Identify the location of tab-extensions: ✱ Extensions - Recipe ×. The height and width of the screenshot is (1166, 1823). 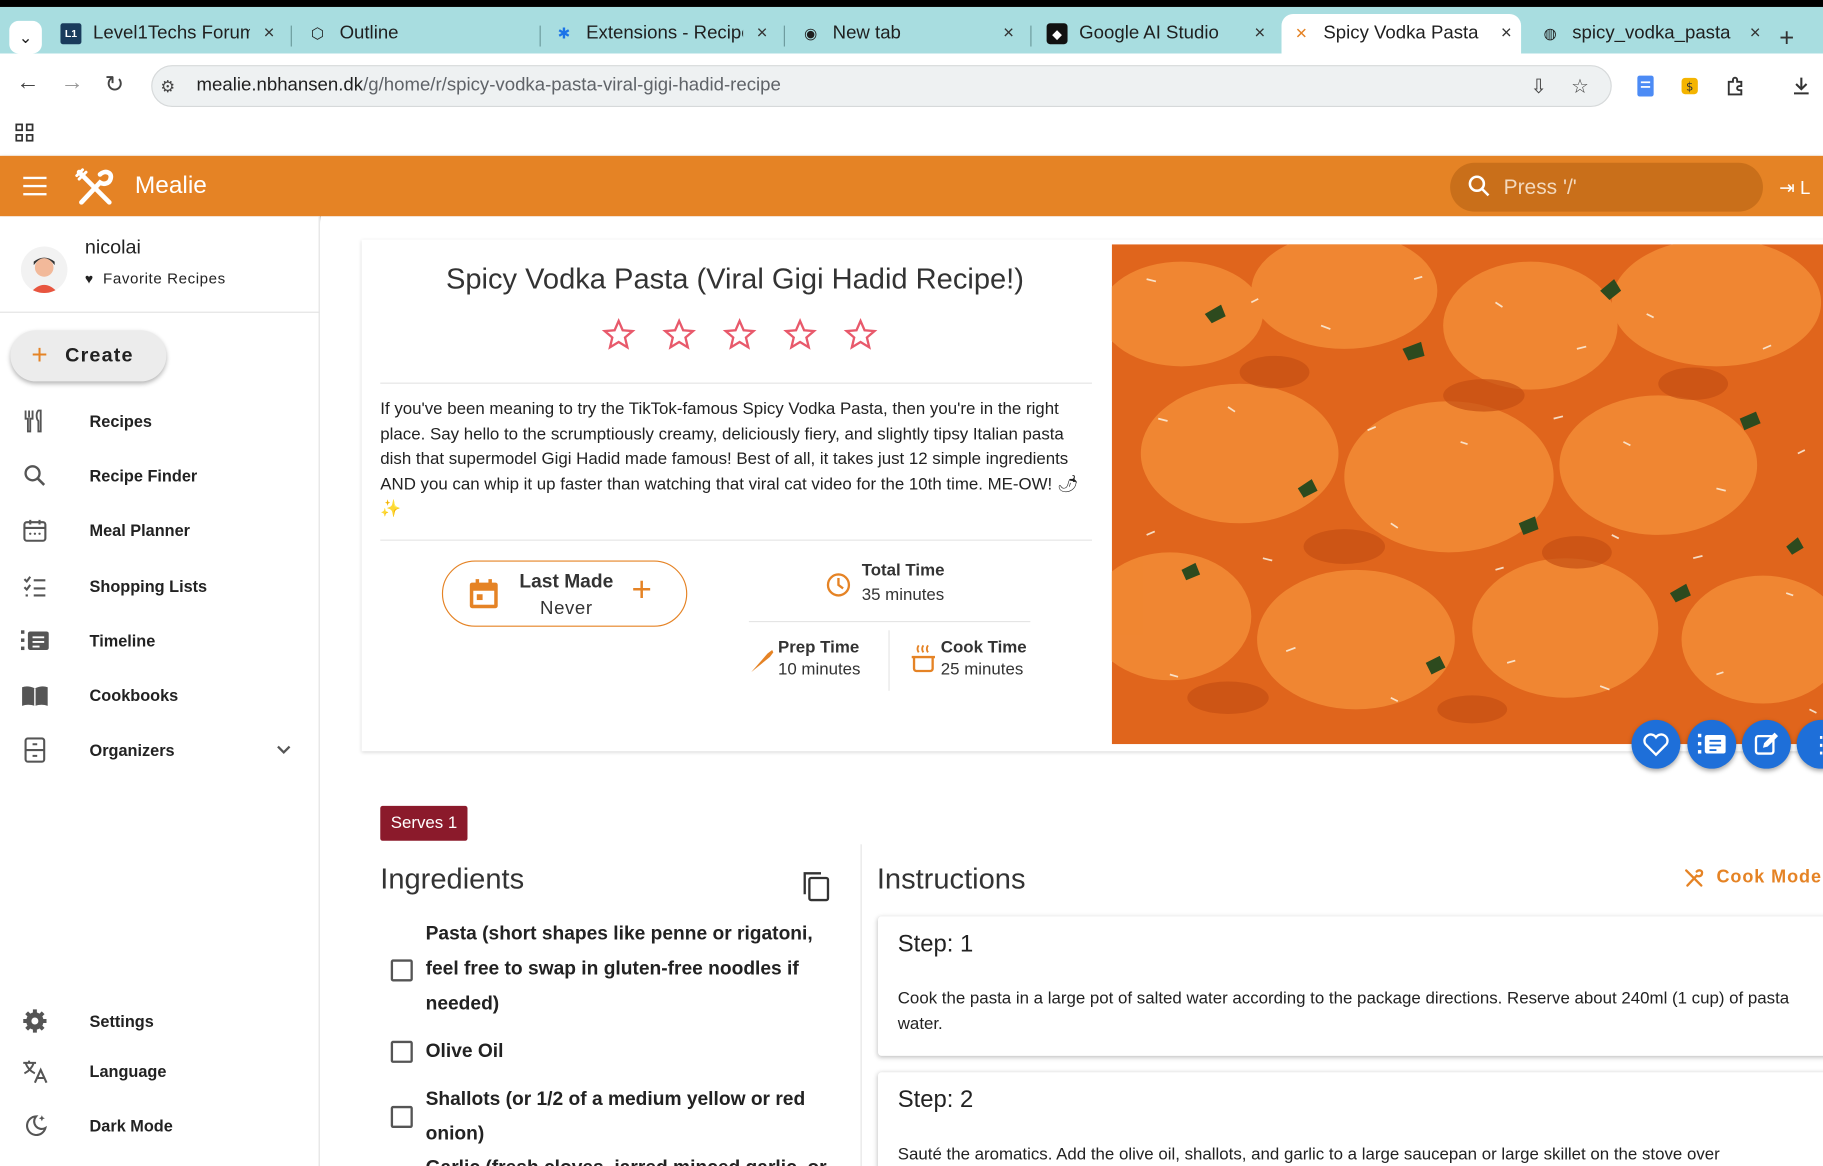
(660, 34).